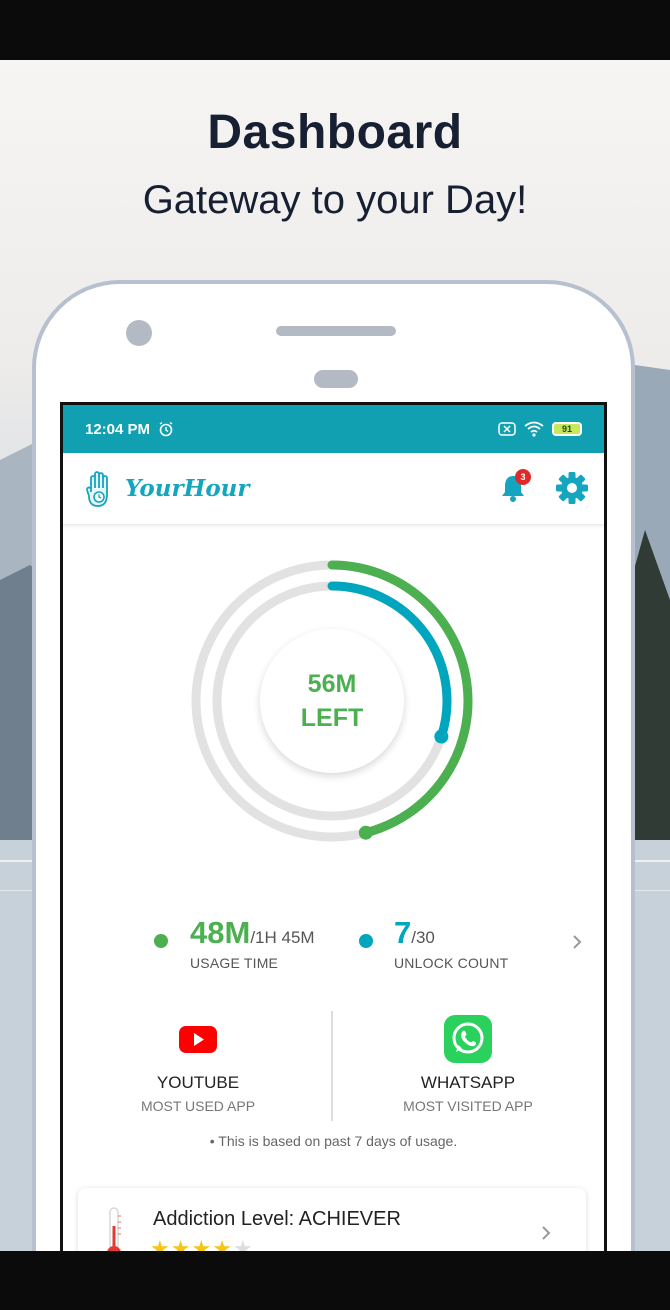  Describe the element at coordinates (468, 1082) in the screenshot. I see `most-visited-app-name: WHATSAPP` at that location.